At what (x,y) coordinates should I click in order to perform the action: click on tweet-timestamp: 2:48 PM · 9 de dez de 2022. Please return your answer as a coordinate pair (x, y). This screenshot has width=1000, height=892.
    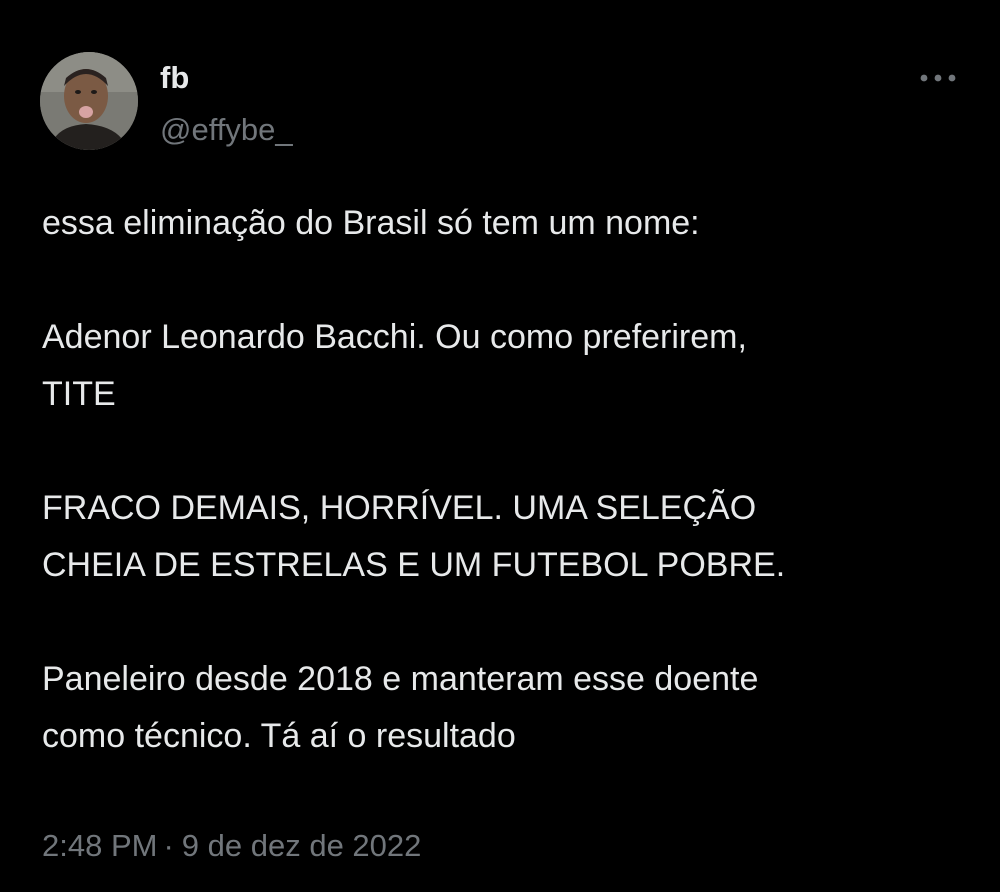
    Looking at the image, I should click on (231, 846).